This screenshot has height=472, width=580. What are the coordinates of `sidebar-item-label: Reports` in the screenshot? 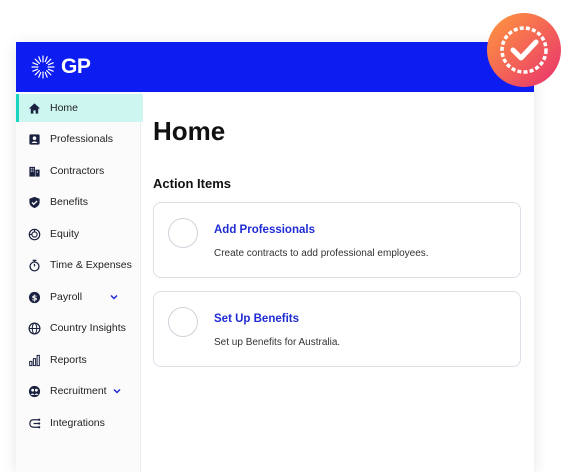 It's located at (68, 360).